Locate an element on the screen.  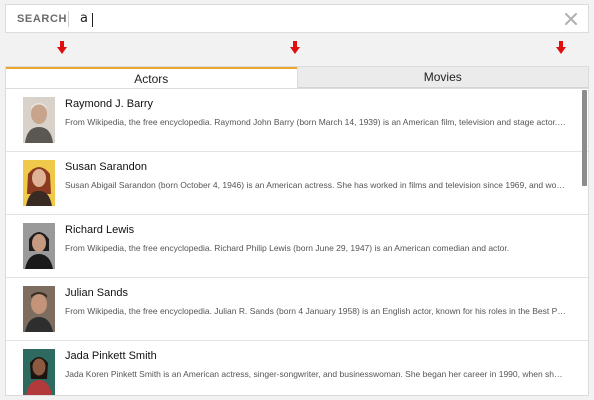
clear-search-button is located at coordinates (571, 19).